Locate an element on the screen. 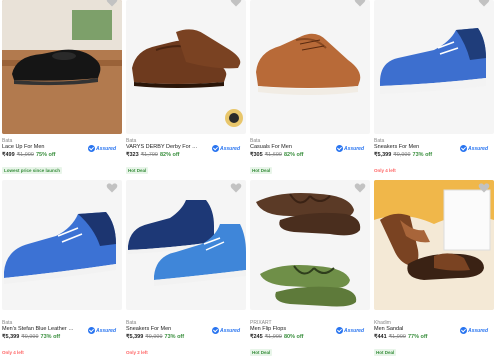  product-tag: Lowest price since launch is located at coordinates (32, 170).